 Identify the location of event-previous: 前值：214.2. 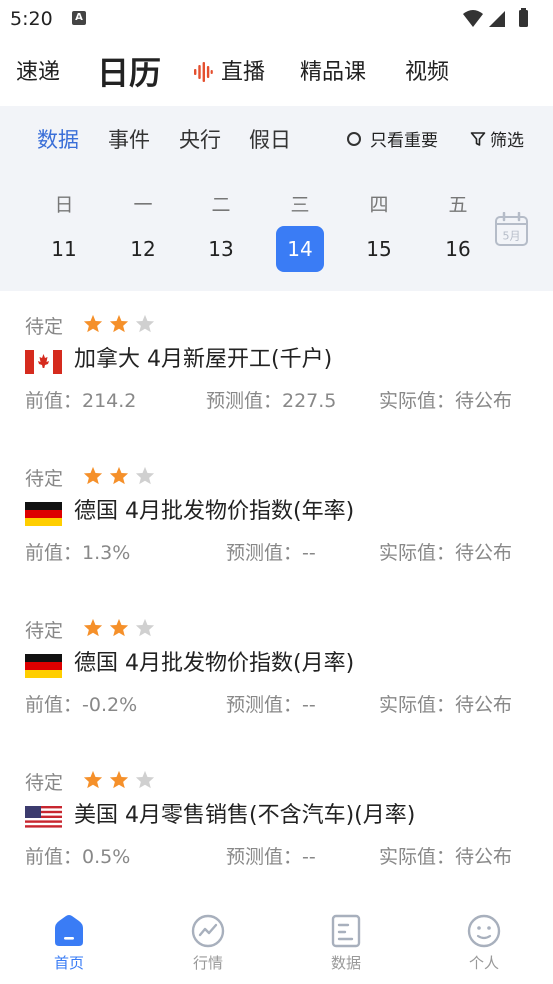
(81, 401).